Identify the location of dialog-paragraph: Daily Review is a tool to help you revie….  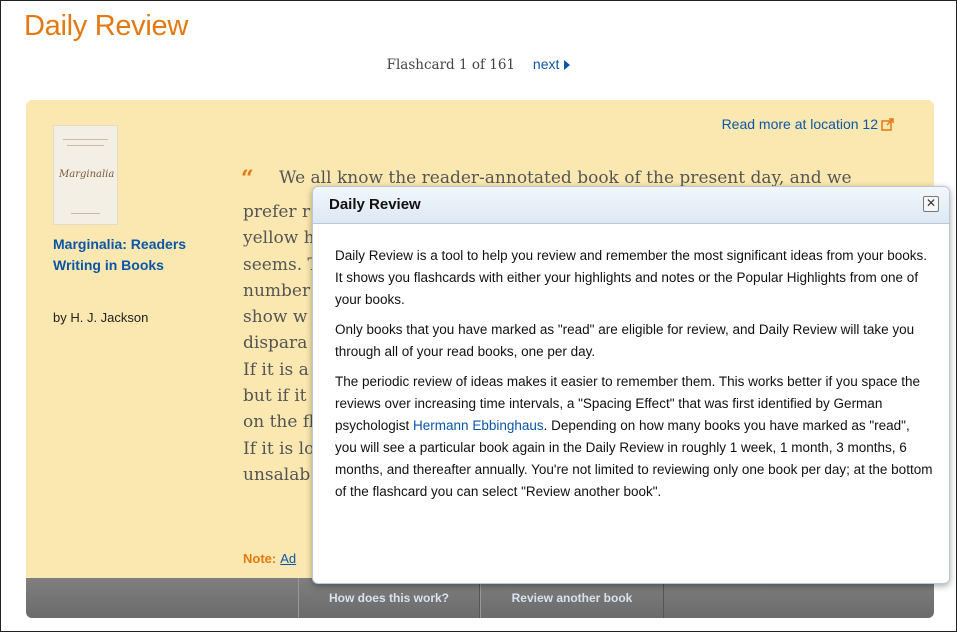
(631, 277).